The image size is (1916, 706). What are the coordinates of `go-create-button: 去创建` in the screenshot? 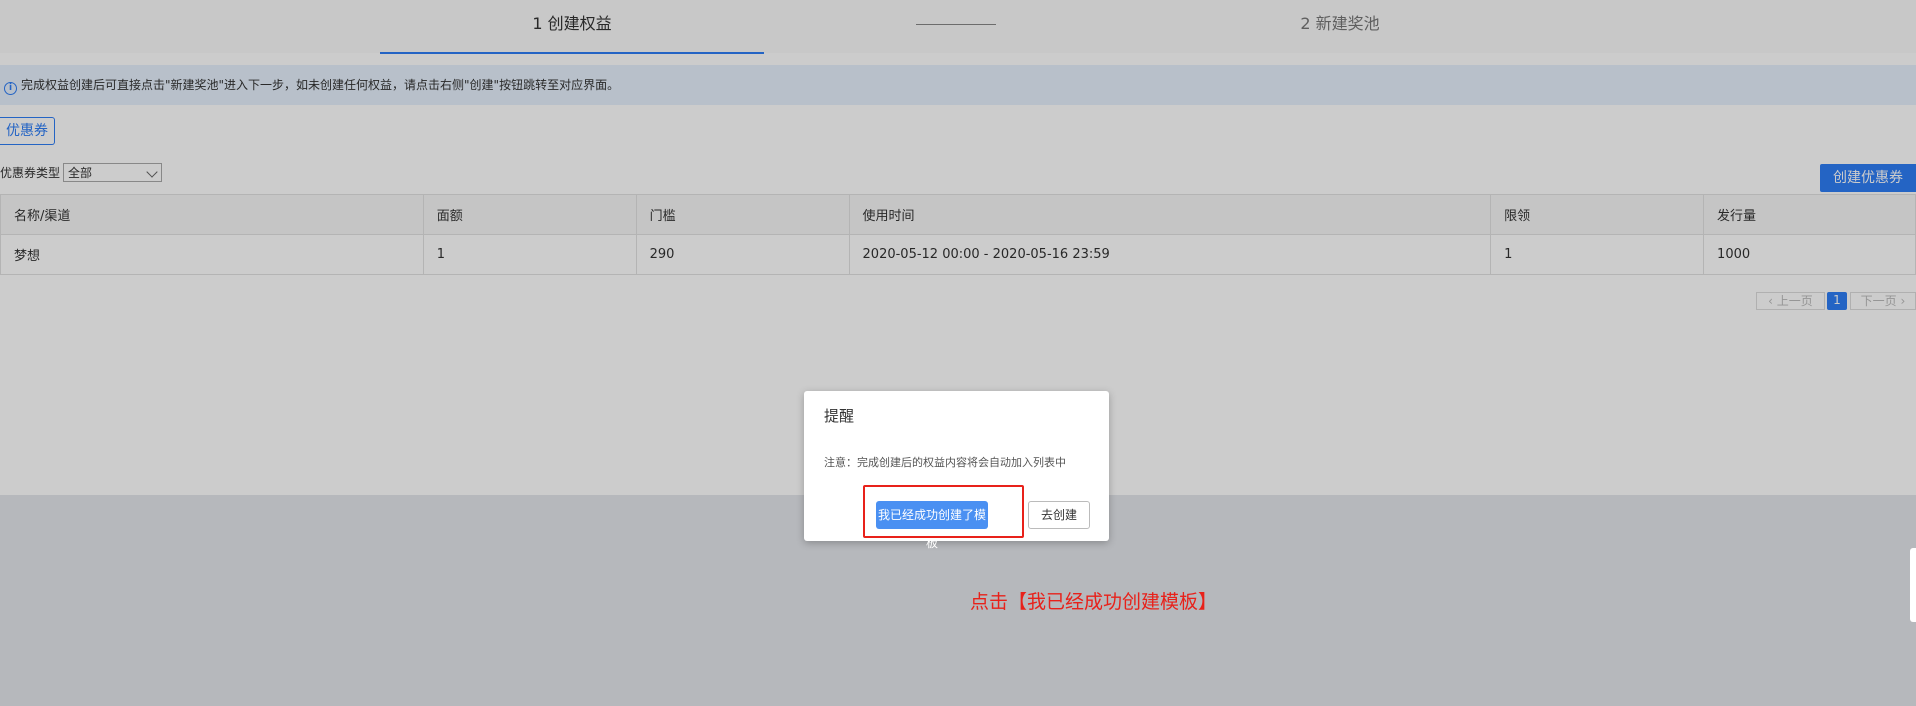 It's located at (1059, 515).